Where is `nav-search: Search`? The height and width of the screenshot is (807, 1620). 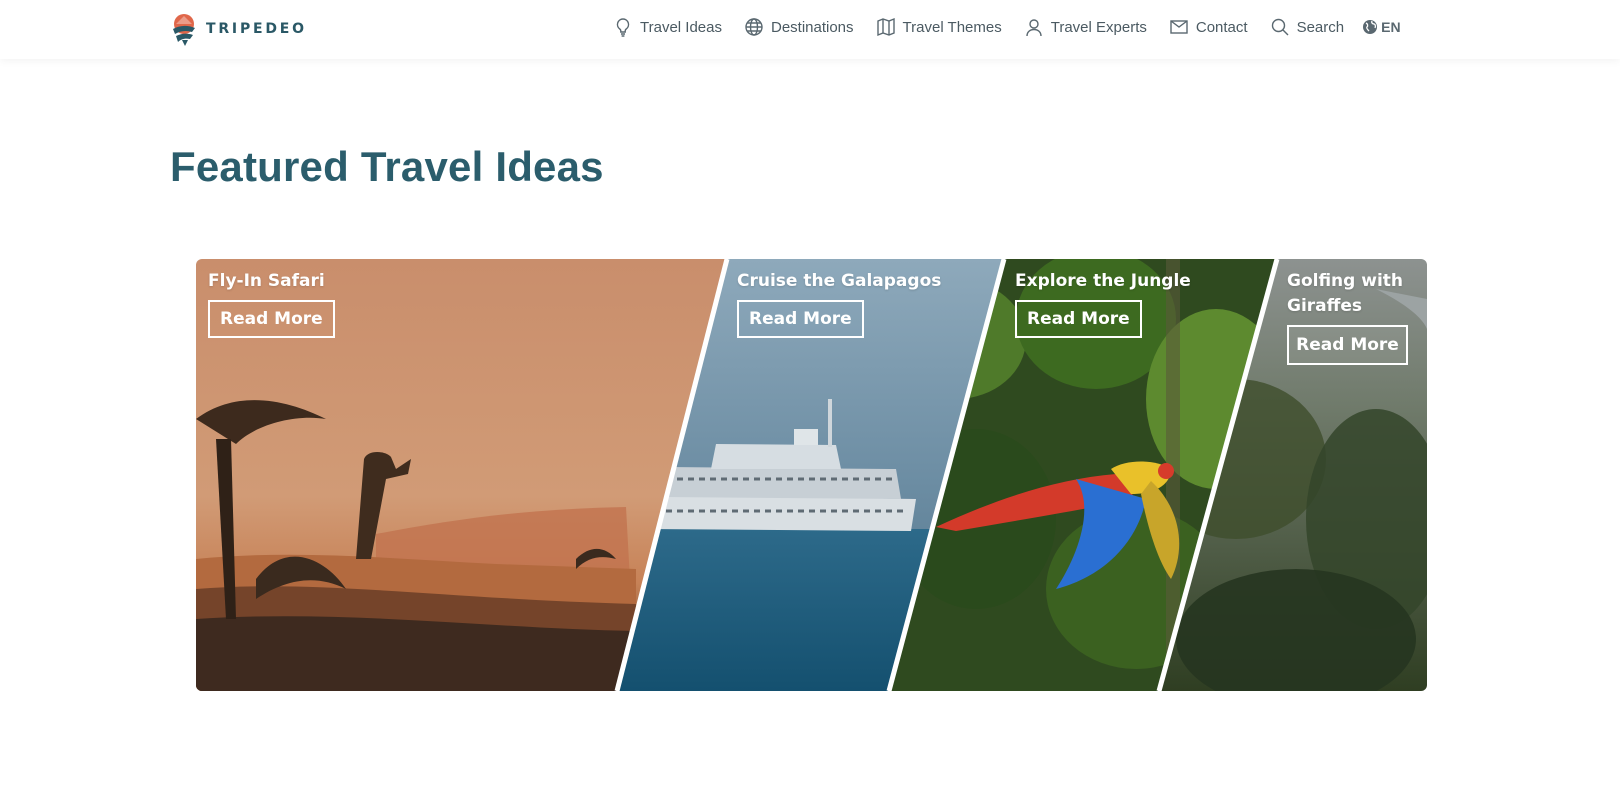 nav-search: Search is located at coordinates (1307, 27).